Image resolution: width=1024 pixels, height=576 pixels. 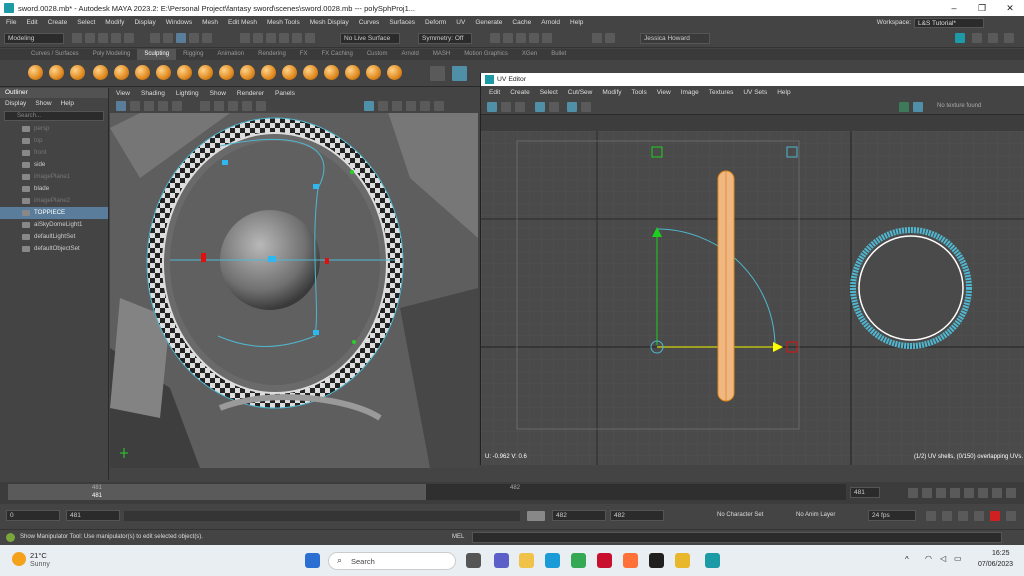 What do you see at coordinates (521, 38) in the screenshot?
I see `ipr-render-icon` at bounding box center [521, 38].